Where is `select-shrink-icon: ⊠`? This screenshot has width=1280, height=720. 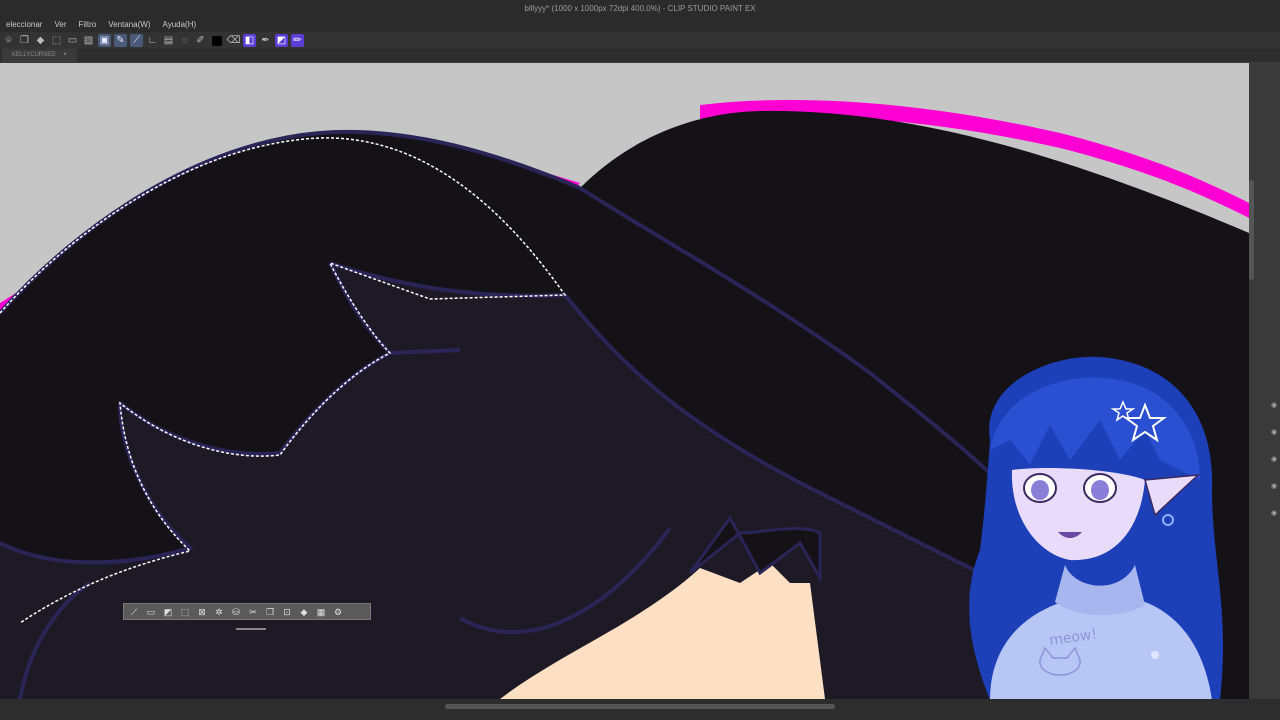 select-shrink-icon: ⊠ is located at coordinates (202, 612).